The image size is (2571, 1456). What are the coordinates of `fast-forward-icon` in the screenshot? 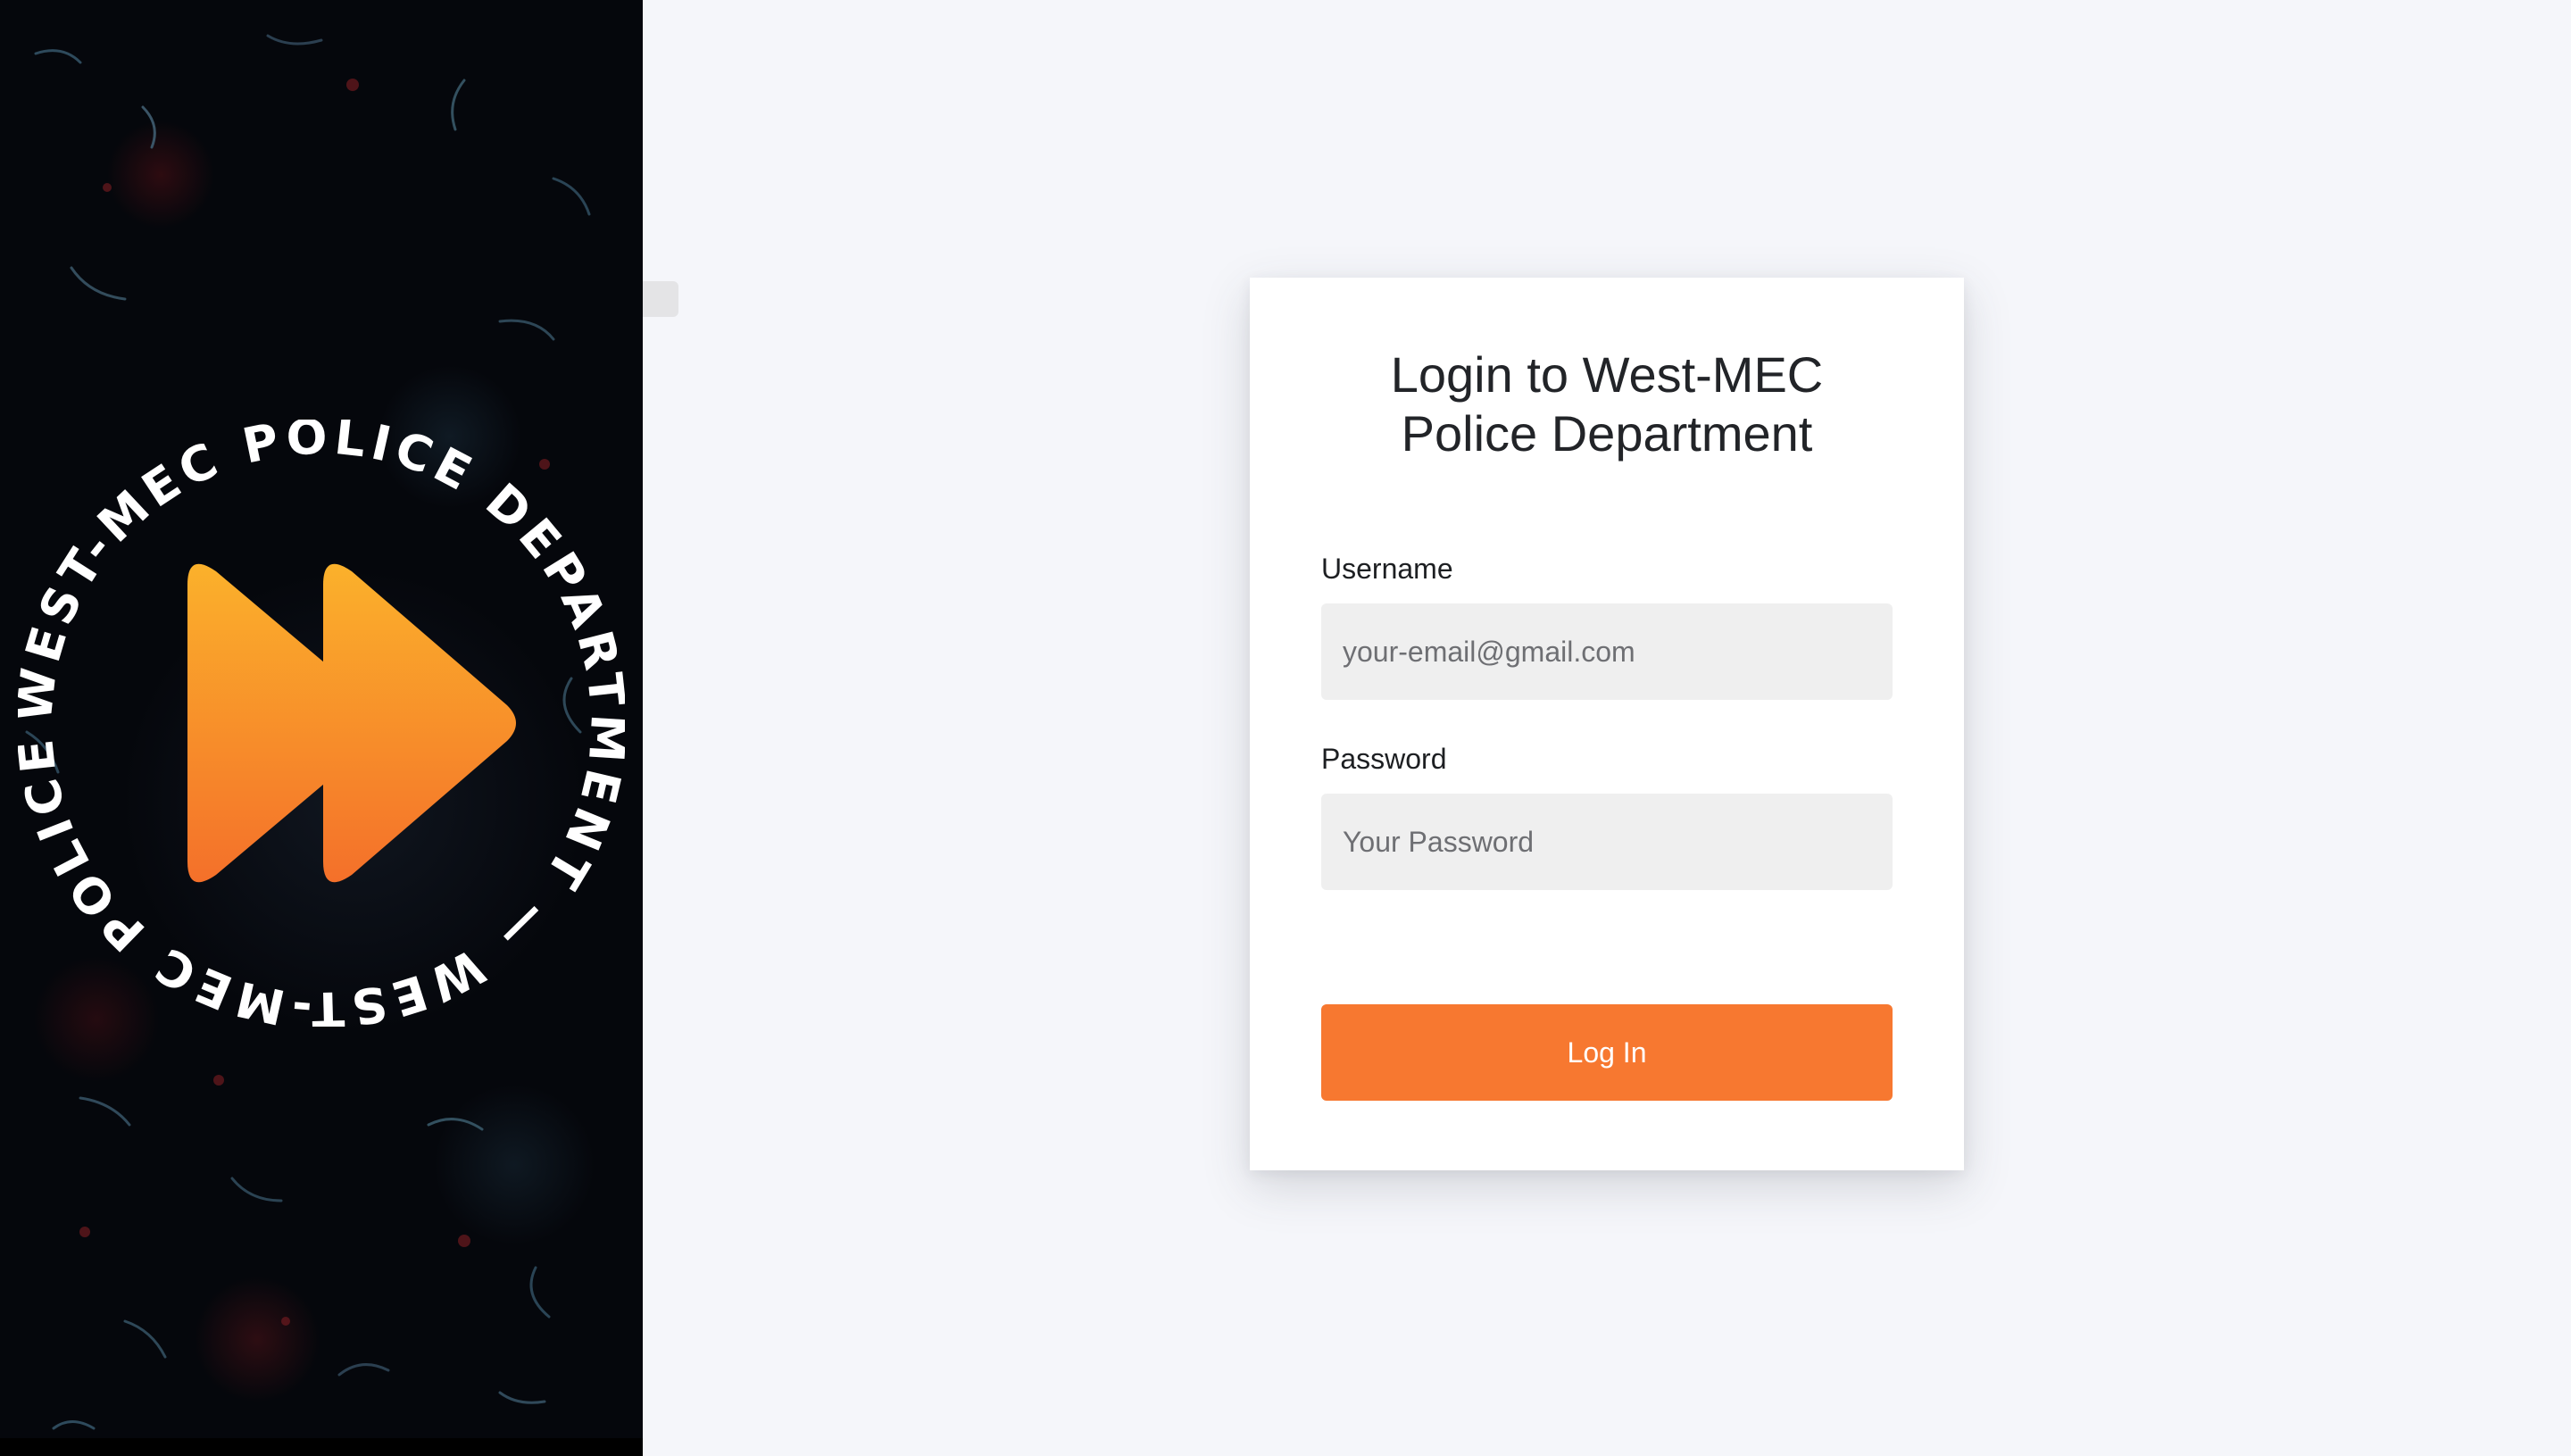 It's located at (351, 723).